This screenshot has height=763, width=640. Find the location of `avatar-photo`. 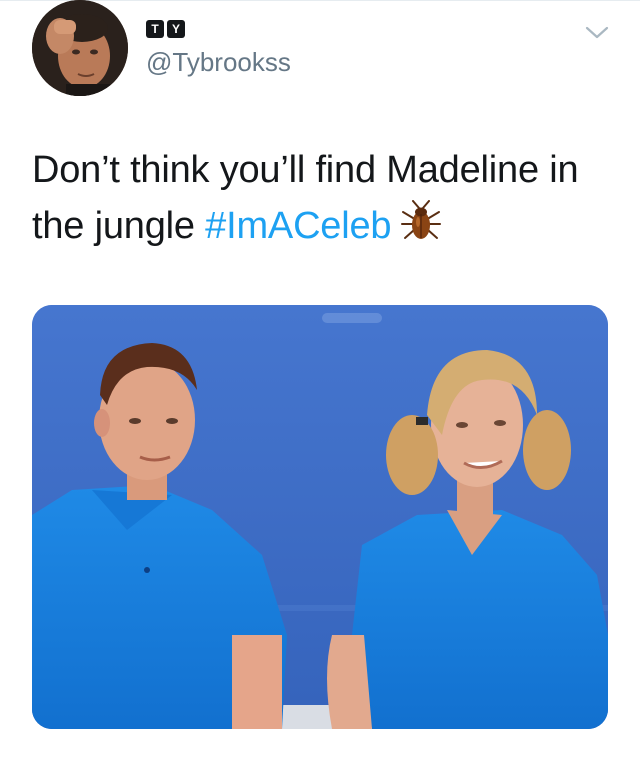

avatar-photo is located at coordinates (80, 48).